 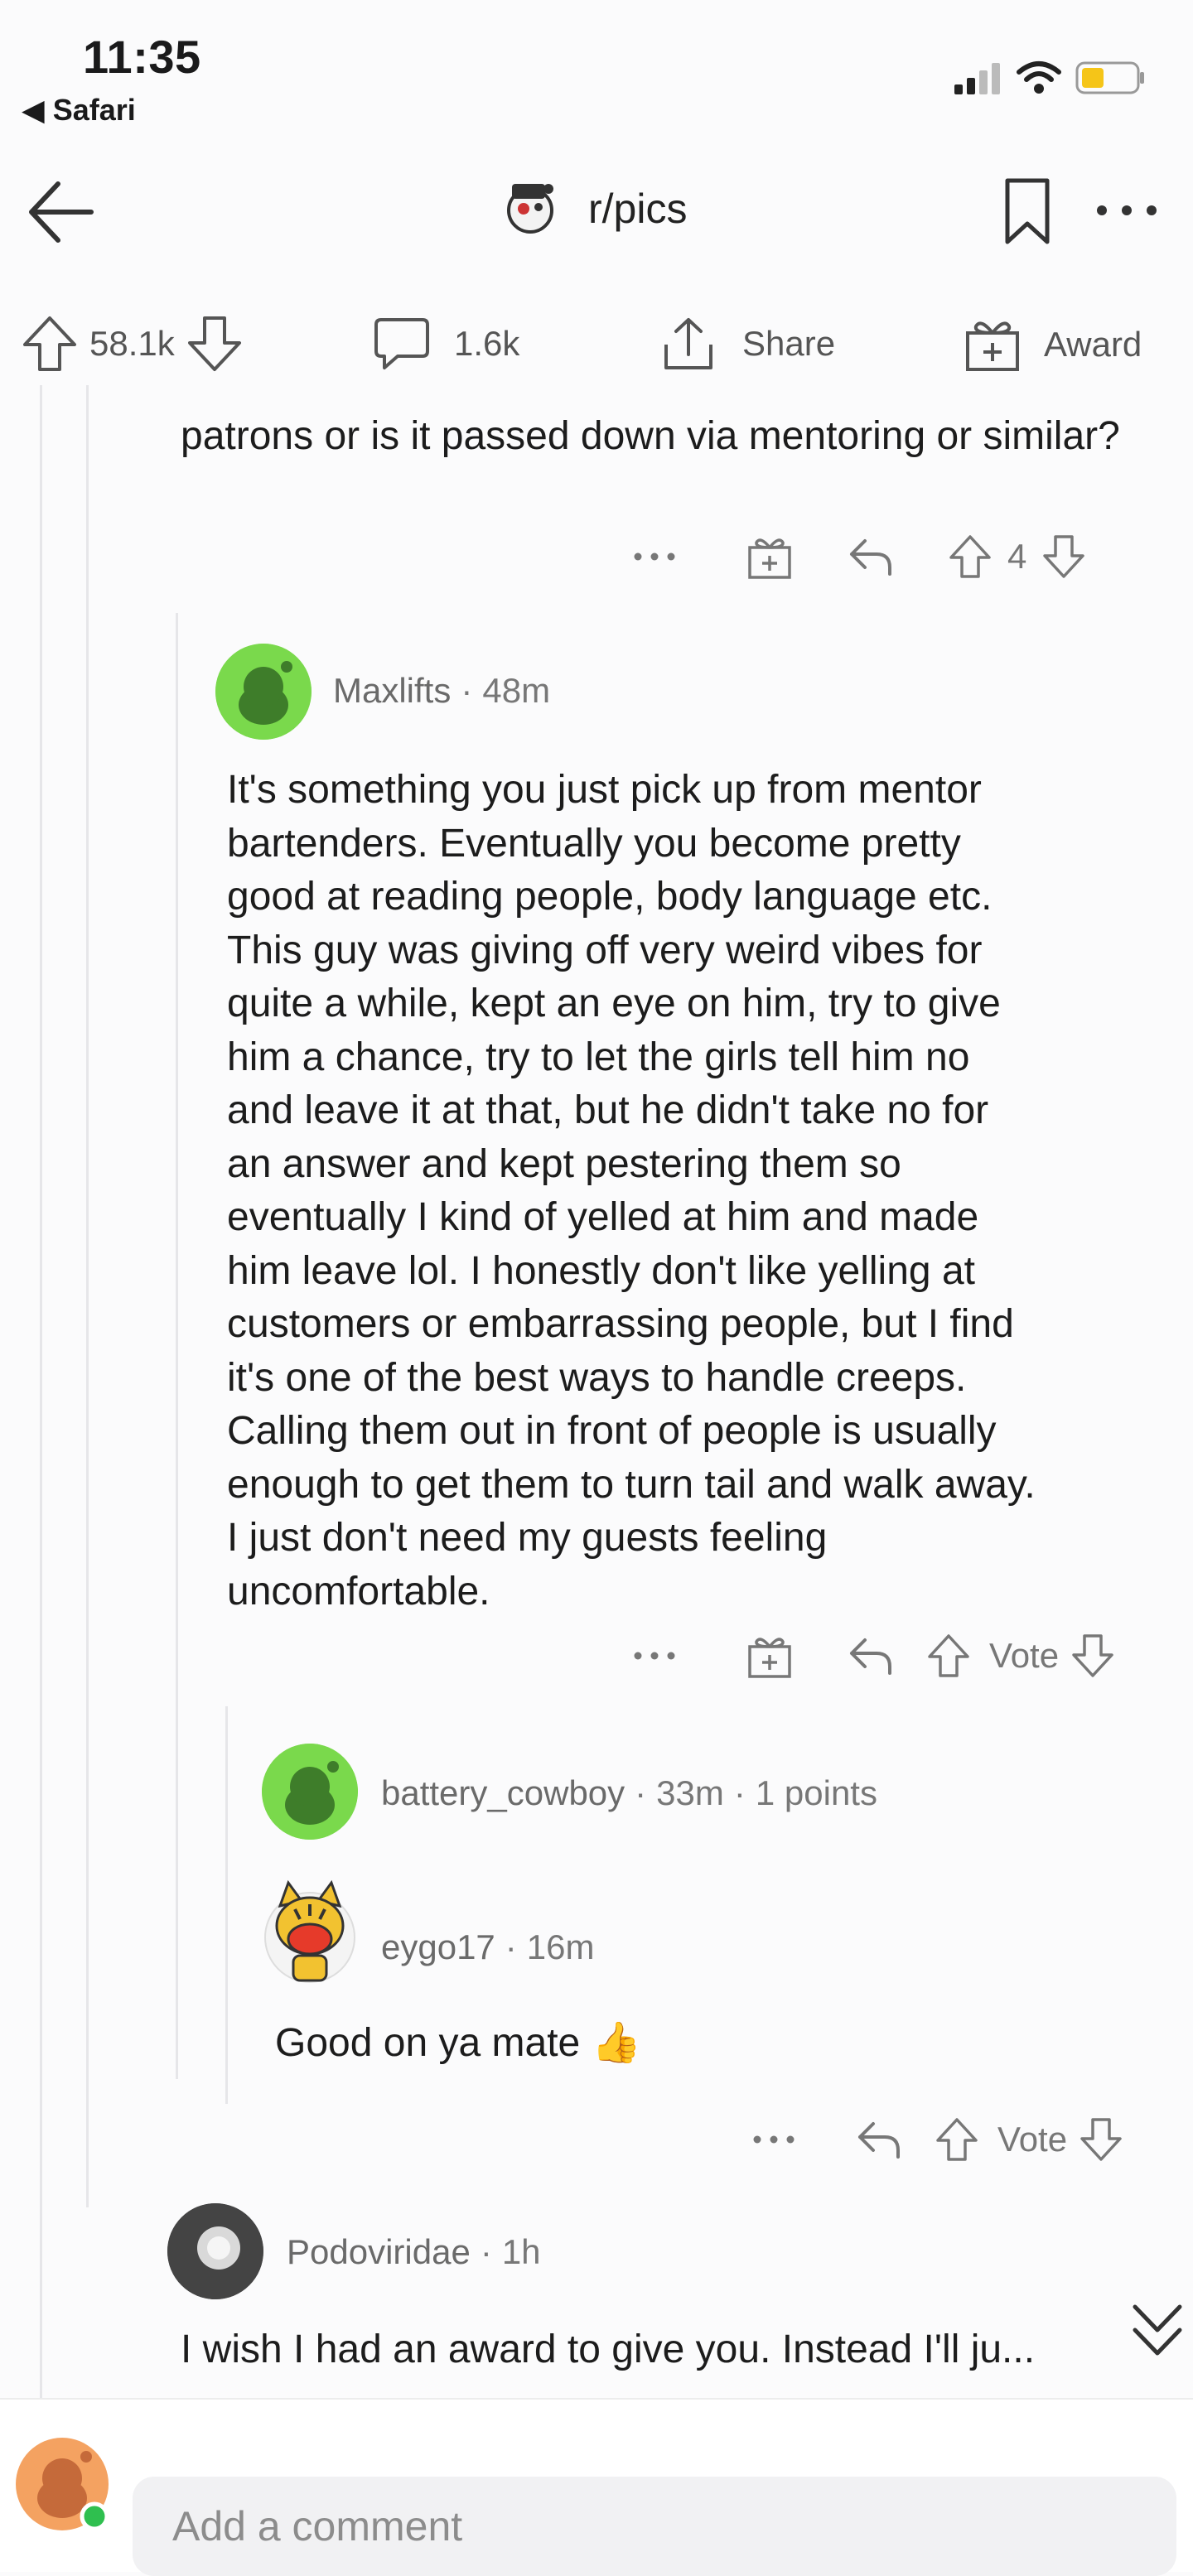 What do you see at coordinates (428, 2043) in the screenshot?
I see `comment-text: Good on ya mate` at bounding box center [428, 2043].